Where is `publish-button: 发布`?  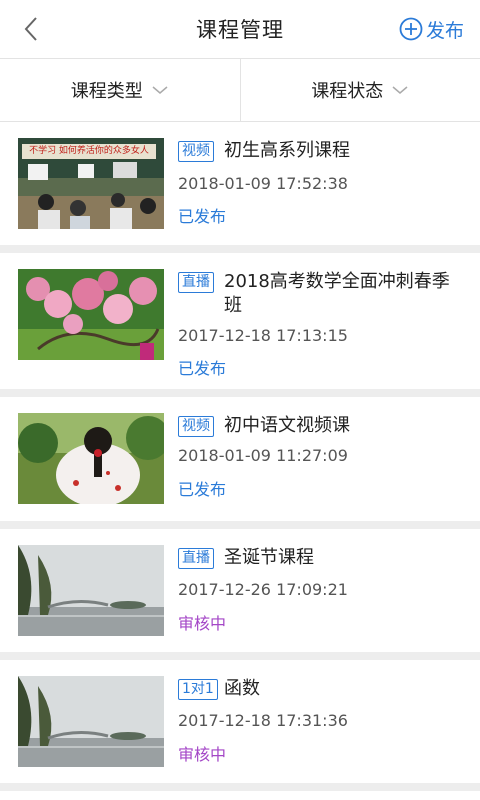
publish-button: 发布 is located at coordinates (431, 29).